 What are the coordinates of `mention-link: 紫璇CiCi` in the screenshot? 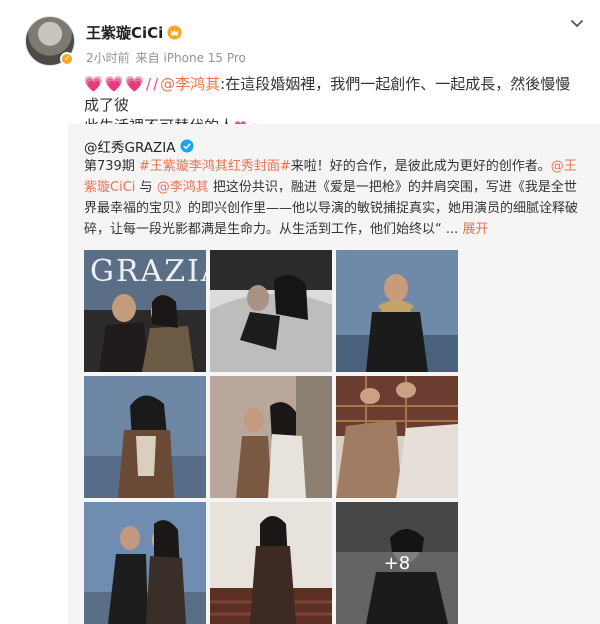 It's located at (109, 187).